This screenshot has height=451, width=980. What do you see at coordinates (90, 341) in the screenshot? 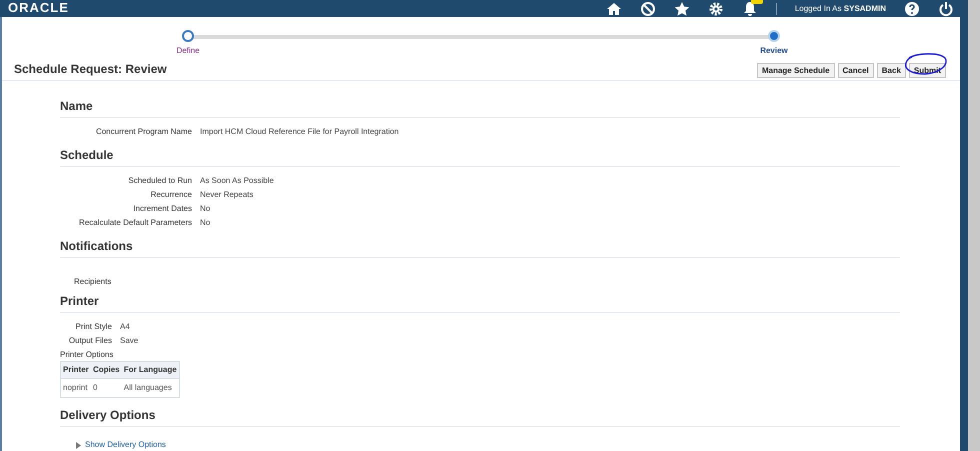
I see `field-label: Output Files` at bounding box center [90, 341].